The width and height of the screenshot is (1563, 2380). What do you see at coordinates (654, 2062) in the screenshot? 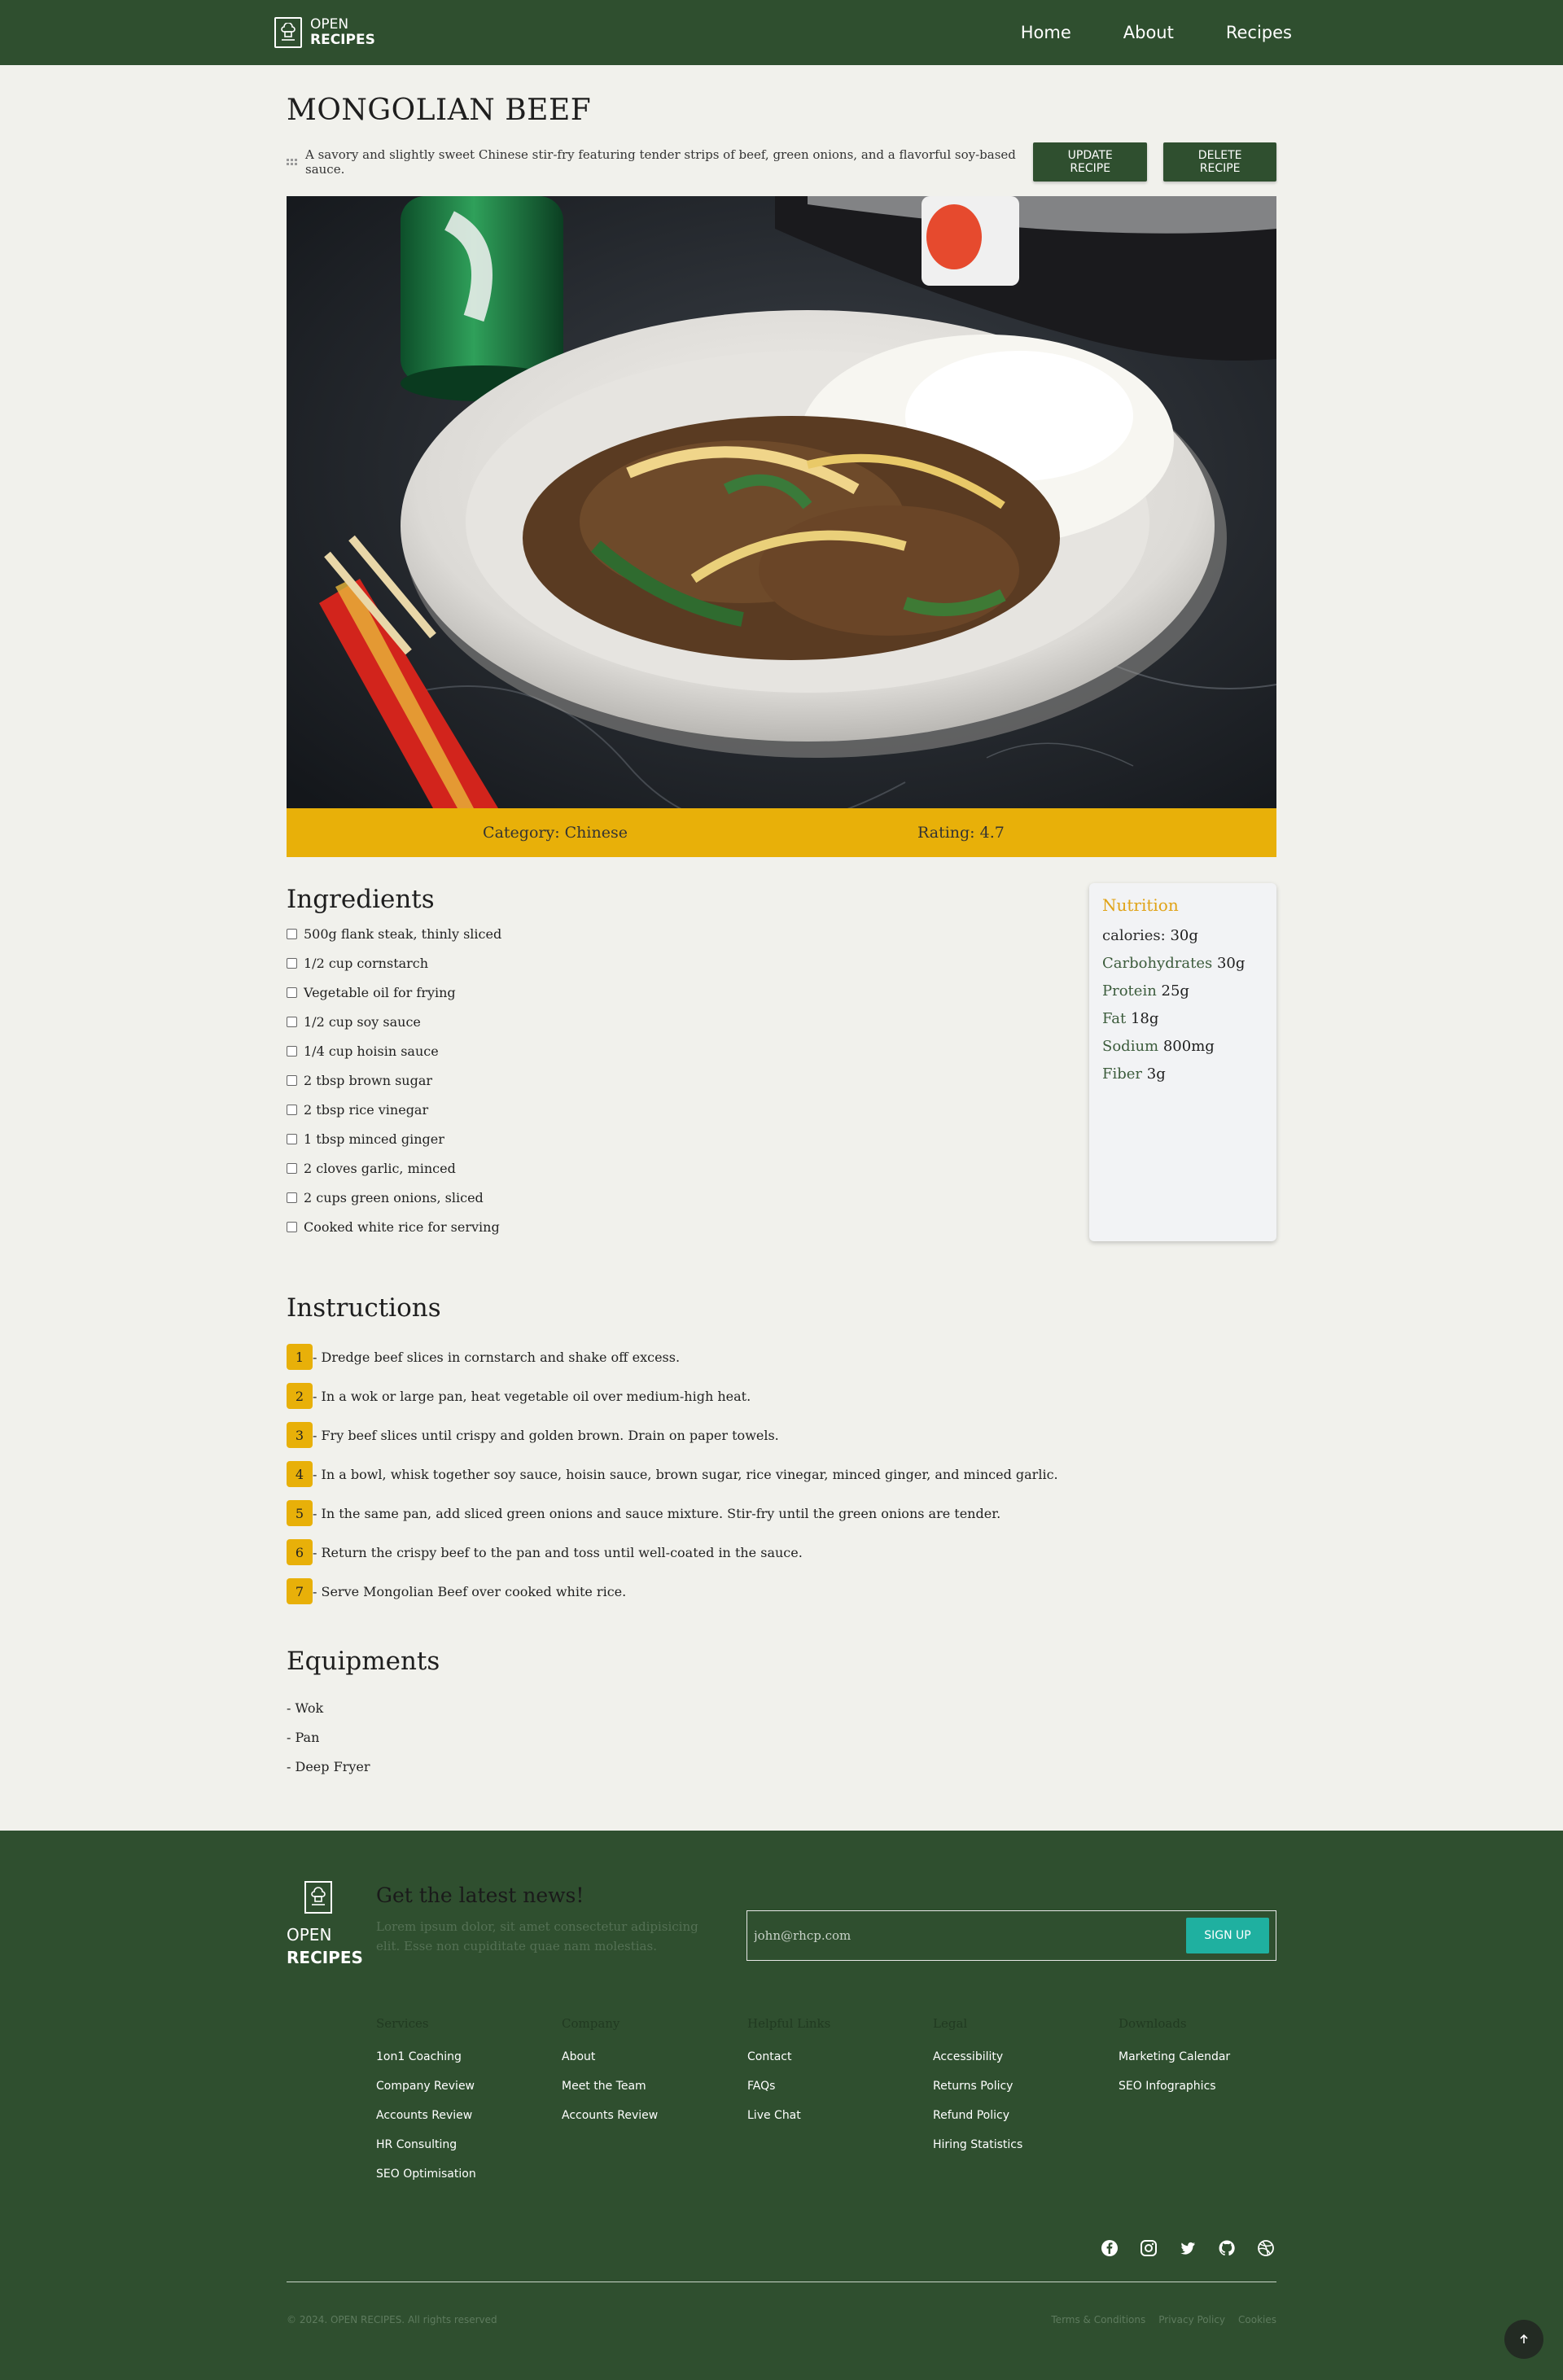
I see `footer-link: About` at bounding box center [654, 2062].